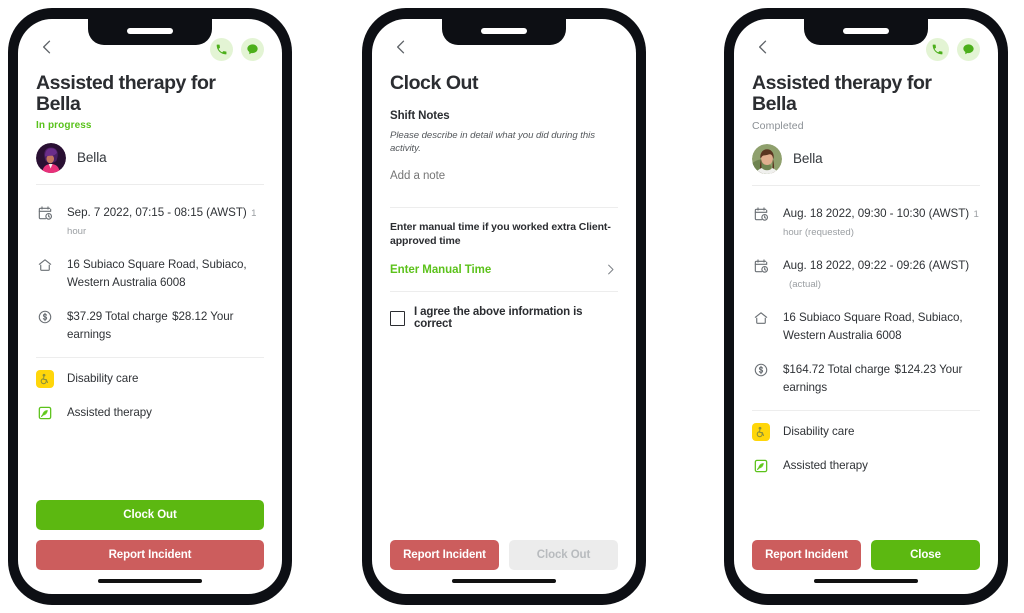 The width and height of the screenshot is (1024, 613). Describe the element at coordinates (165, 221) in the screenshot. I see `detail-row-text: Sep. 7 2022, 07:15 - 08:15 (AWST) 1 hour` at that location.